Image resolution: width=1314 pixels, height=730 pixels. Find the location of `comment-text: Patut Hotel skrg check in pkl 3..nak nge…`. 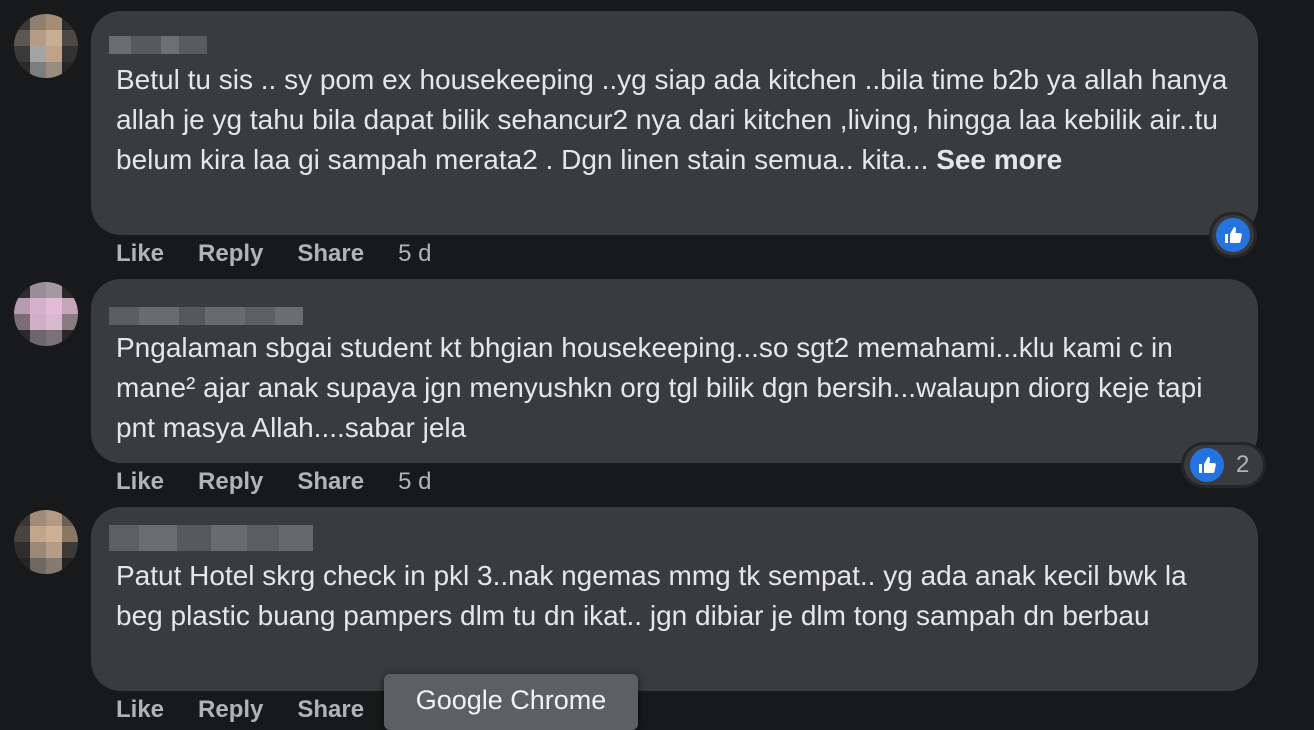

comment-text: Patut Hotel skrg check in pkl 3..nak nge… is located at coordinates (655, 595).